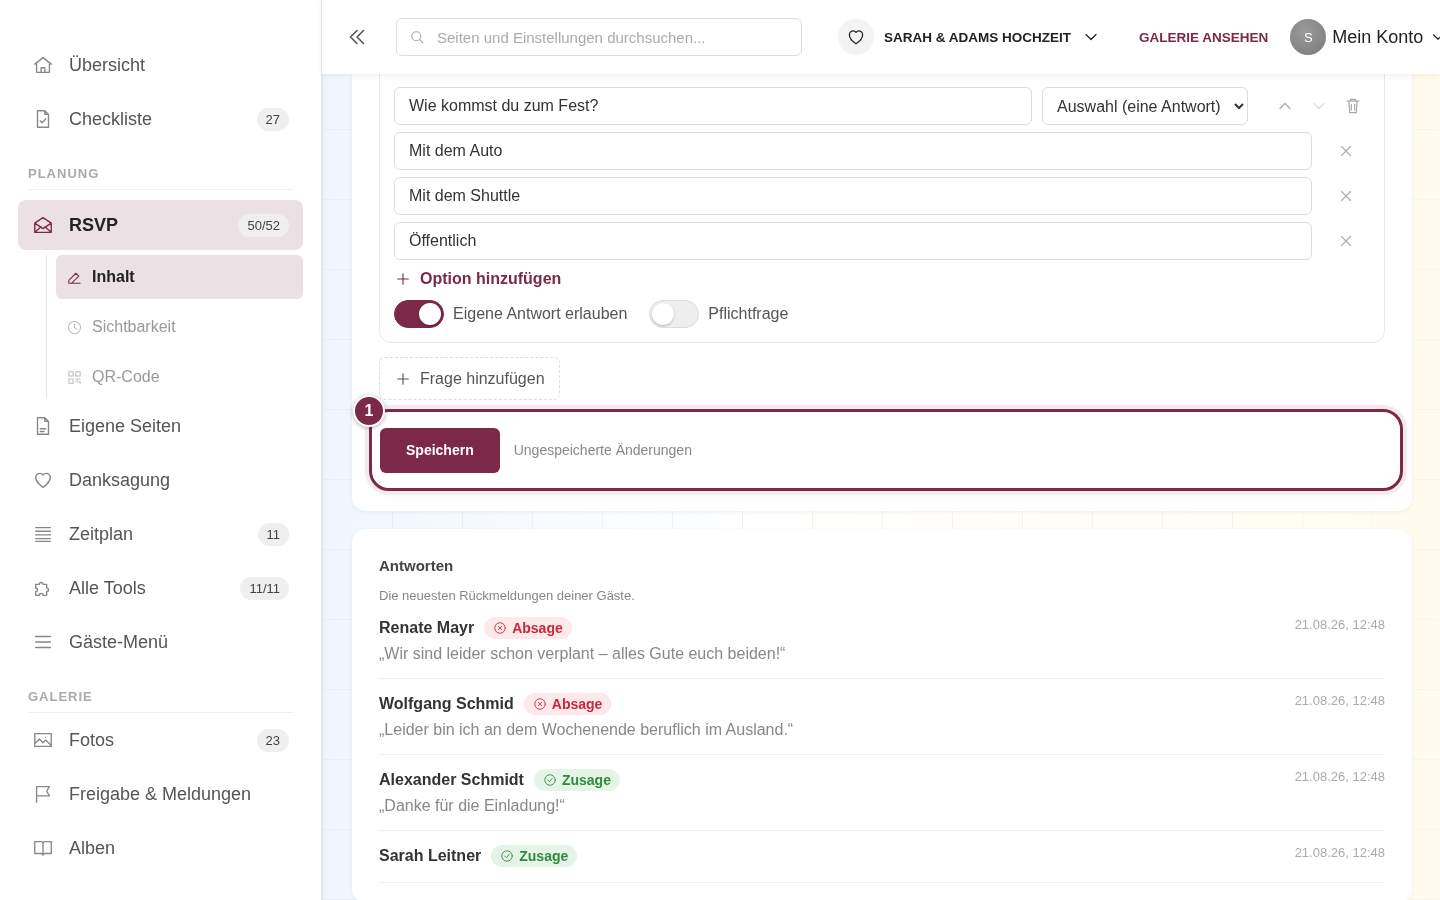 This screenshot has height=900, width=1440. What do you see at coordinates (748, 314) in the screenshot?
I see `toggle-label: Pflichtfrage` at bounding box center [748, 314].